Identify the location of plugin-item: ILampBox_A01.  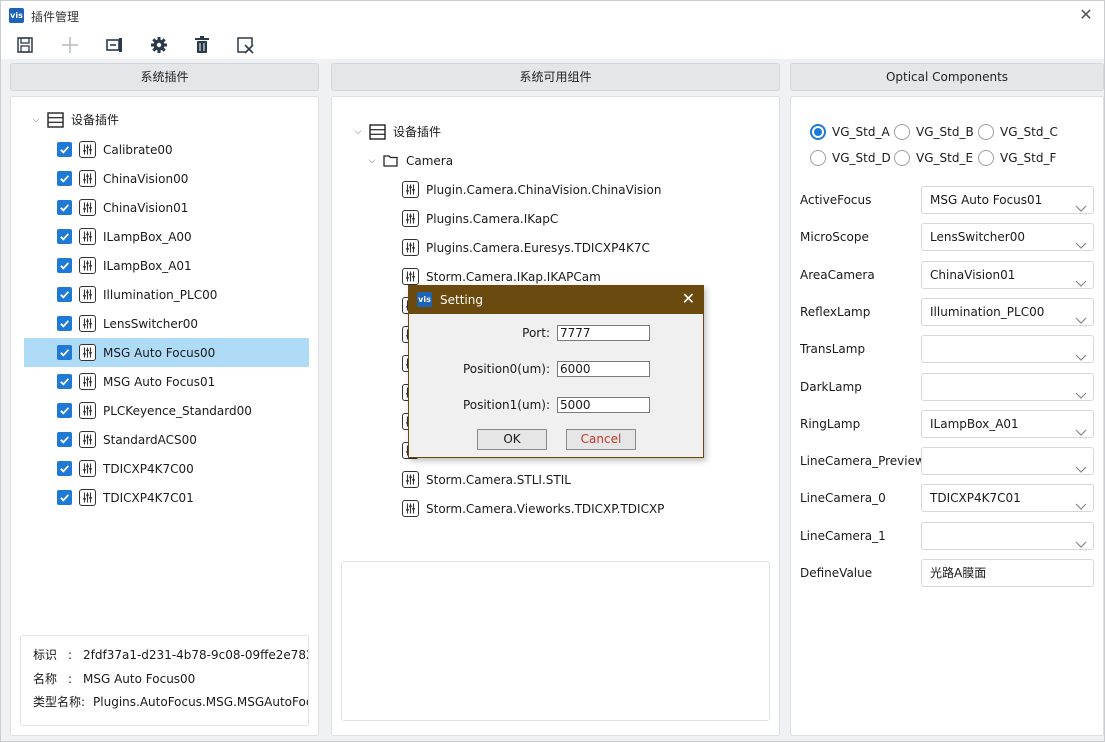
(124, 265).